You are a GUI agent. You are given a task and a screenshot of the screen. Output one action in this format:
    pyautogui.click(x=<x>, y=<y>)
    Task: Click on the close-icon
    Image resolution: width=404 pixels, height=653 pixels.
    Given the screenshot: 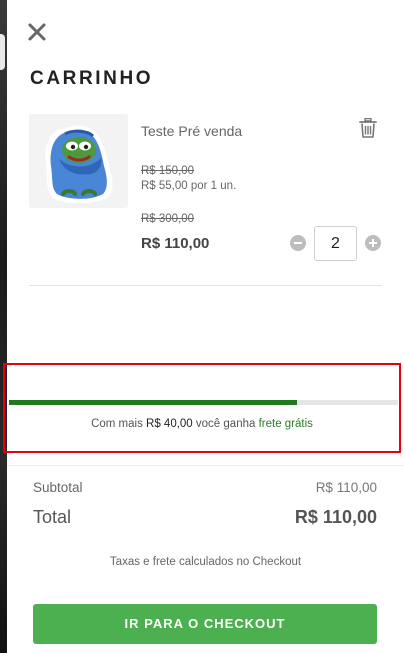 What is the action you would take?
    pyautogui.click(x=37, y=32)
    